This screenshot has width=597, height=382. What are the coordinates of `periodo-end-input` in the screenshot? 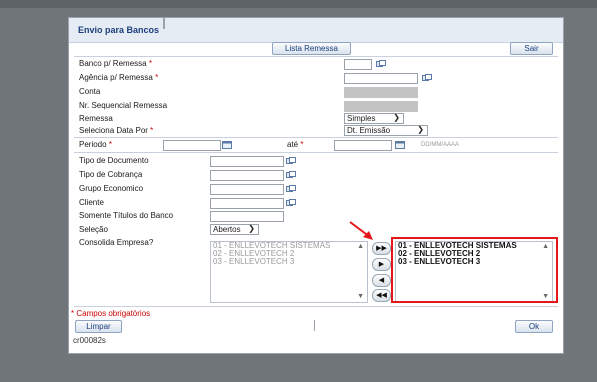 It's located at (363, 145).